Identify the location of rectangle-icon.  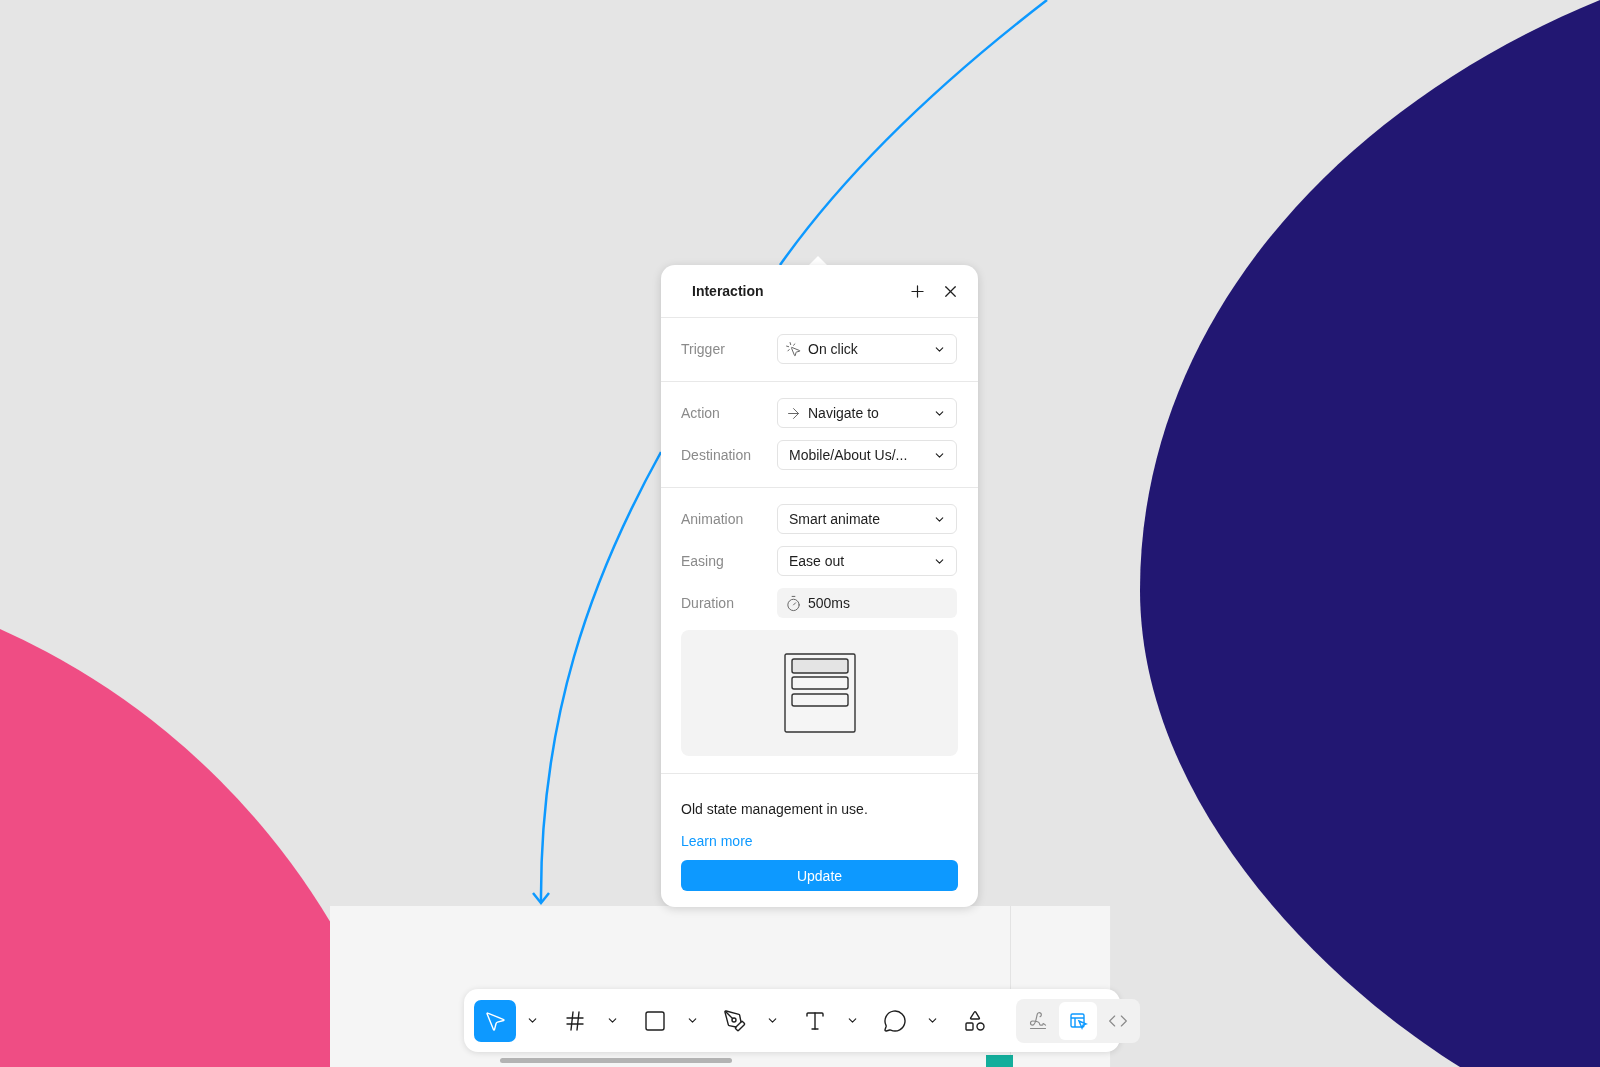
(655, 1020).